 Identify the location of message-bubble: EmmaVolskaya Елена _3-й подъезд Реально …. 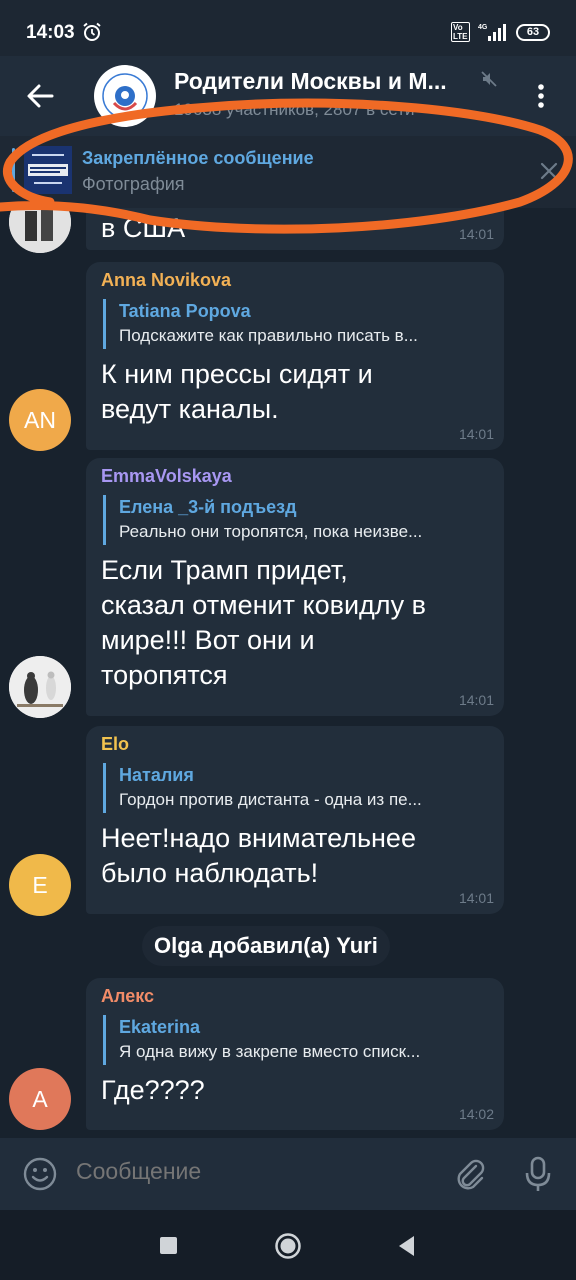
(295, 587).